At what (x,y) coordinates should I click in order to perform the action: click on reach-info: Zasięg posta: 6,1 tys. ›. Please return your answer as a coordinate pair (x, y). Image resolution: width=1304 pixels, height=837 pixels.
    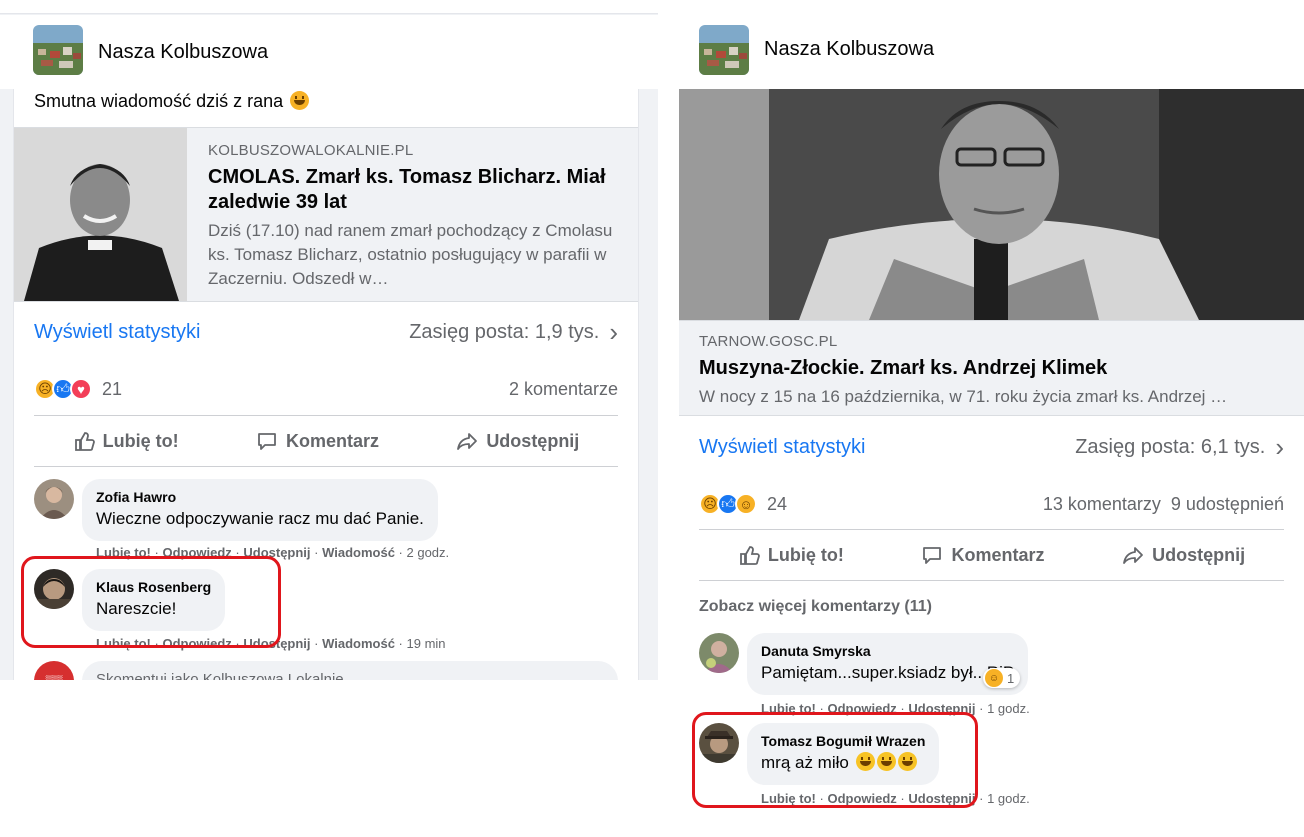
    Looking at the image, I should click on (1179, 447).